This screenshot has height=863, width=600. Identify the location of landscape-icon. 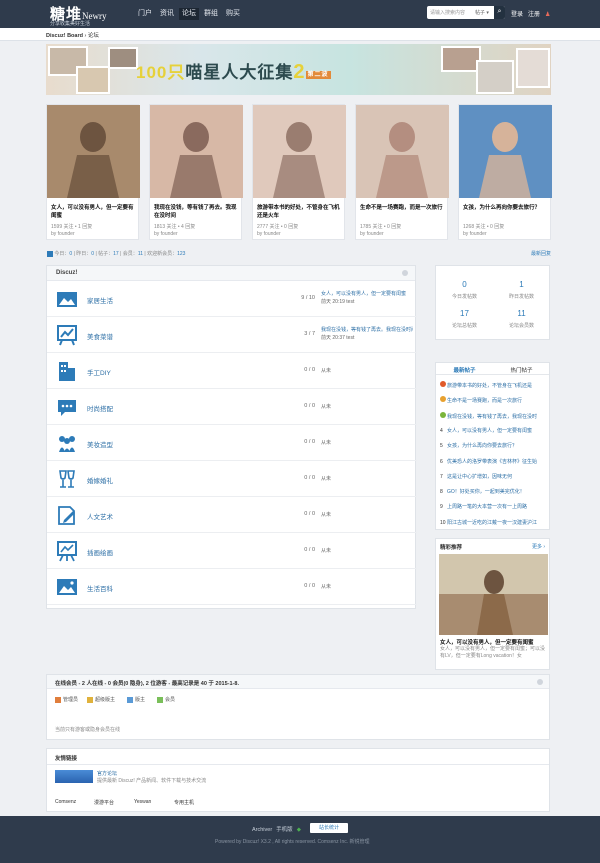
(67, 587).